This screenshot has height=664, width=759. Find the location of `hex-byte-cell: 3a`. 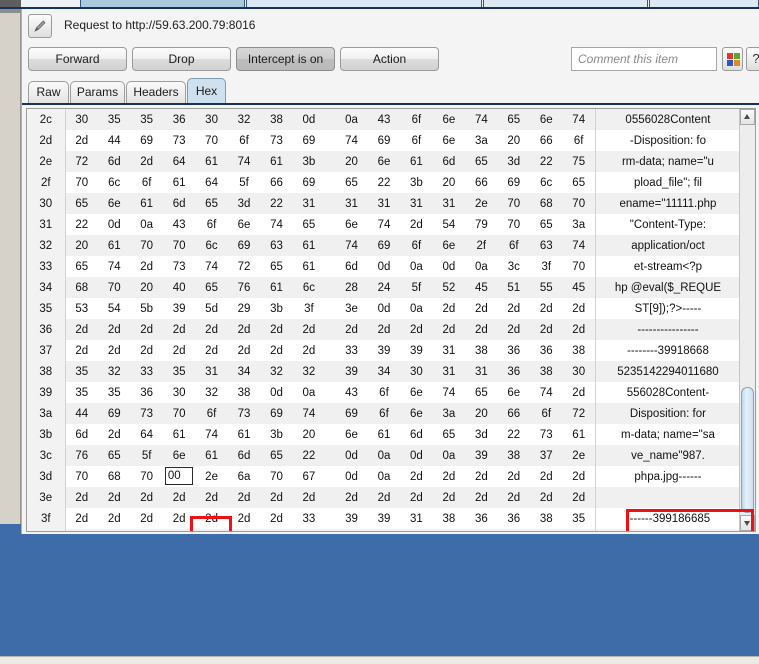

hex-byte-cell: 3a is located at coordinates (449, 413).